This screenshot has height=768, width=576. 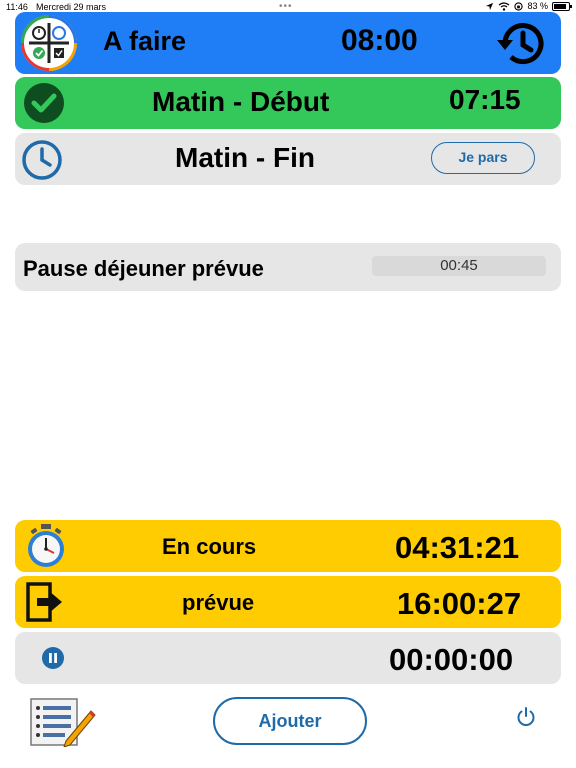 I want to click on leave-button: Je pars, so click(x=483, y=158).